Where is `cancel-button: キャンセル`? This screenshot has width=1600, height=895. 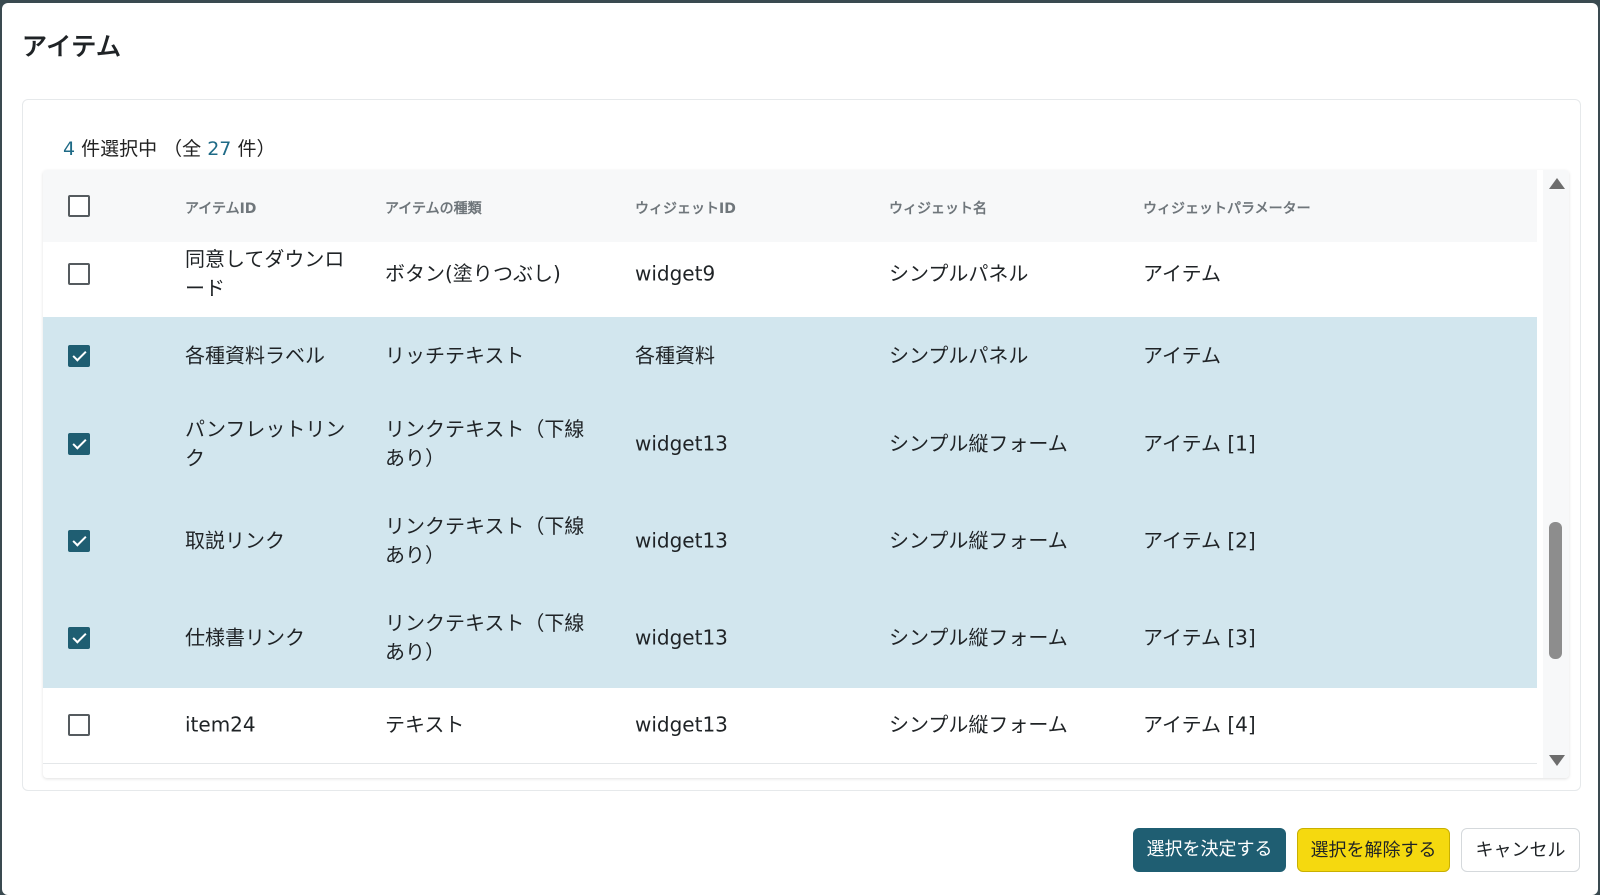 cancel-button: キャンセル is located at coordinates (1520, 850).